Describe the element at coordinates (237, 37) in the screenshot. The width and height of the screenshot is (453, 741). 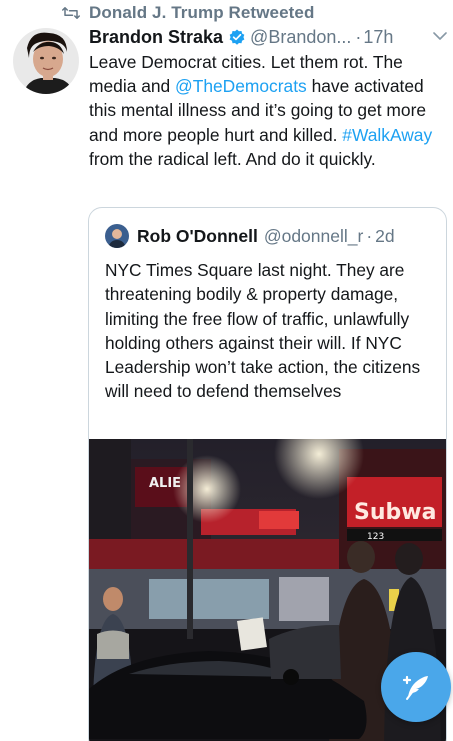
I see `verified-badge-icon` at that location.